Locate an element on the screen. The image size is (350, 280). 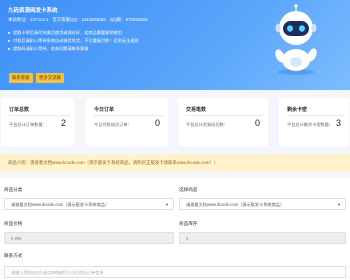
site-address: 本站地址：127.0.0.1 is located at coordinates (28, 19).